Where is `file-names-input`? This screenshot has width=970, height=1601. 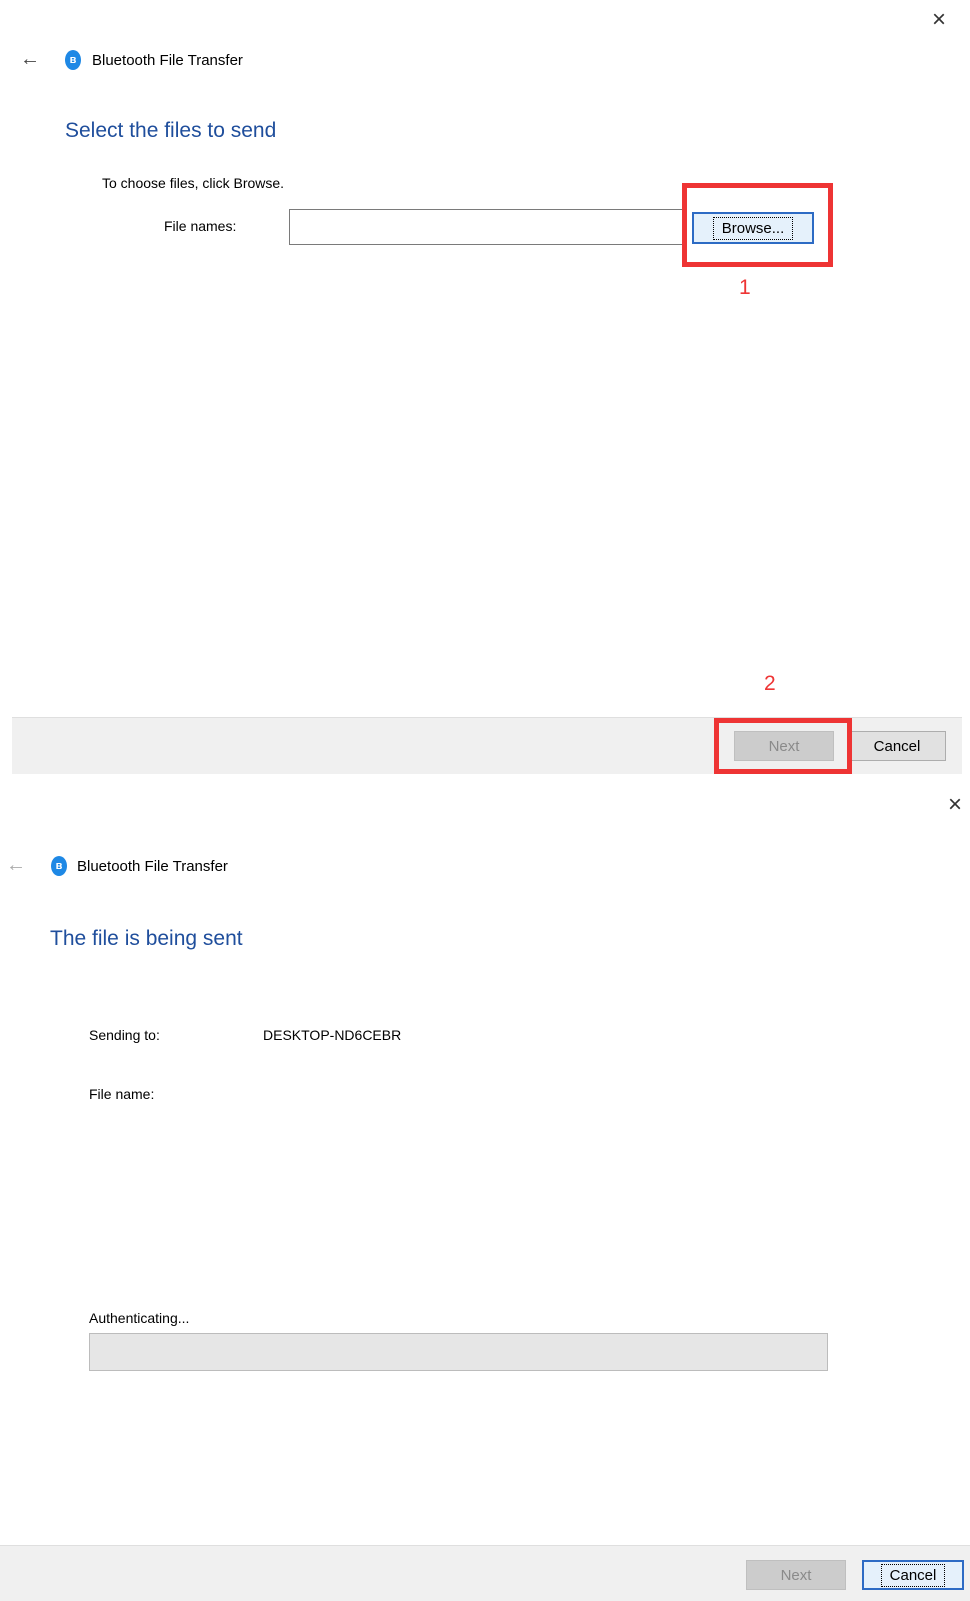
file-names-input is located at coordinates (486, 227).